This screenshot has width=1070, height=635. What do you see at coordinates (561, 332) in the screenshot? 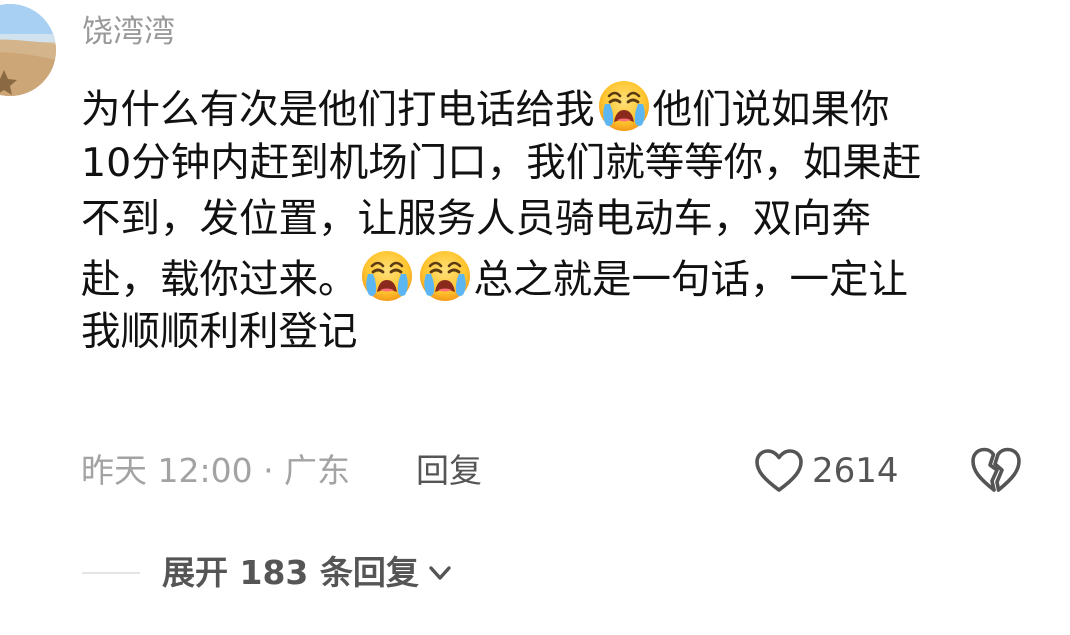
I see `comment-line: 我顺顺利利登记` at bounding box center [561, 332].